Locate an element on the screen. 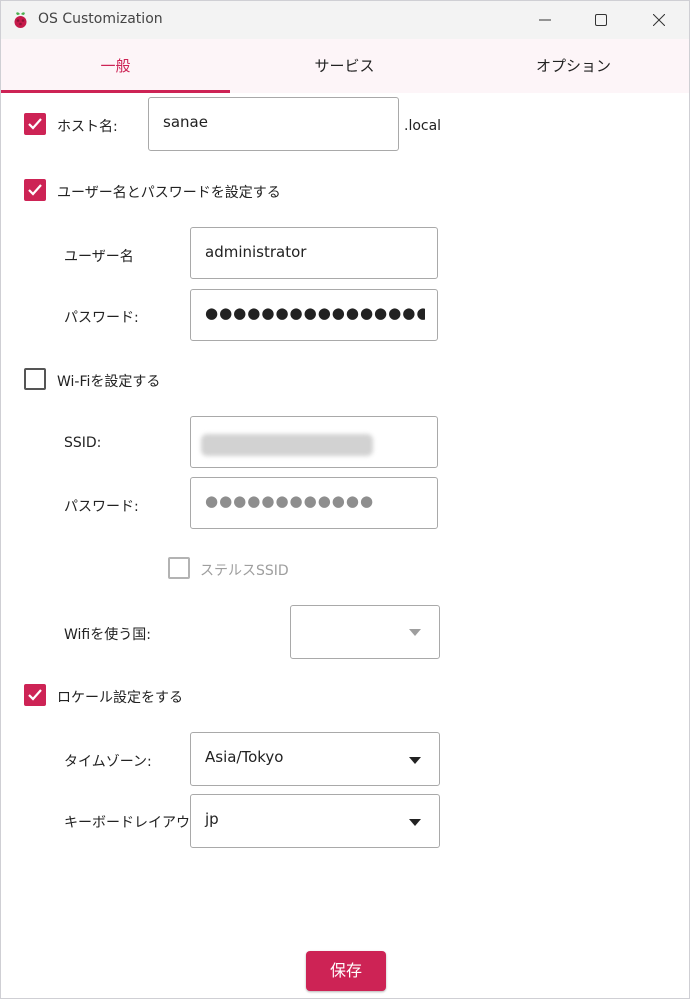 This screenshot has width=690, height=999. locale-checkbox is located at coordinates (35, 695).